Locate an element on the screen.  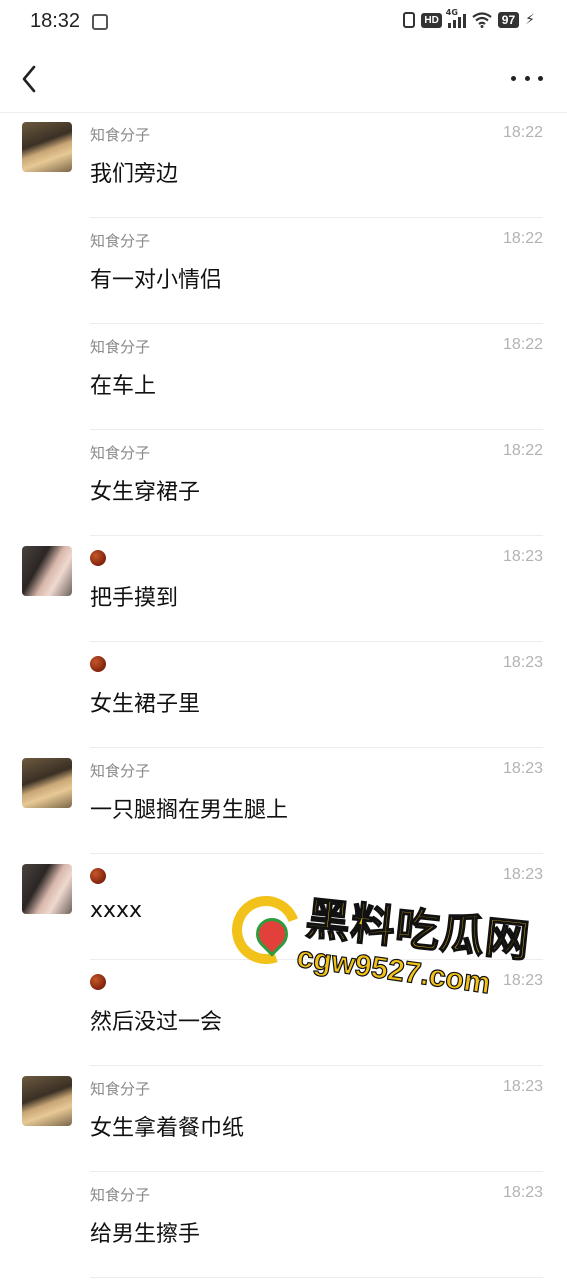
message-row: 知食分子 18:23 女生拿着餐巾纸 is located at coordinates (283, 1119).